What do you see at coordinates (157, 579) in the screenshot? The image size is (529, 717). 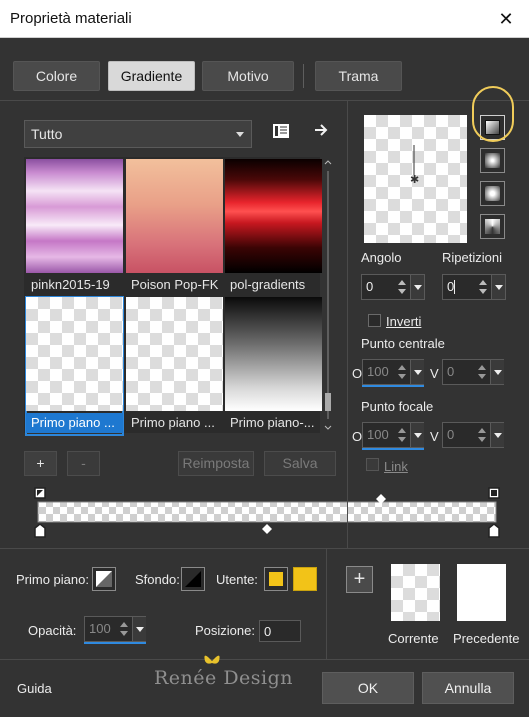 I see `background-label: Sfondo:` at bounding box center [157, 579].